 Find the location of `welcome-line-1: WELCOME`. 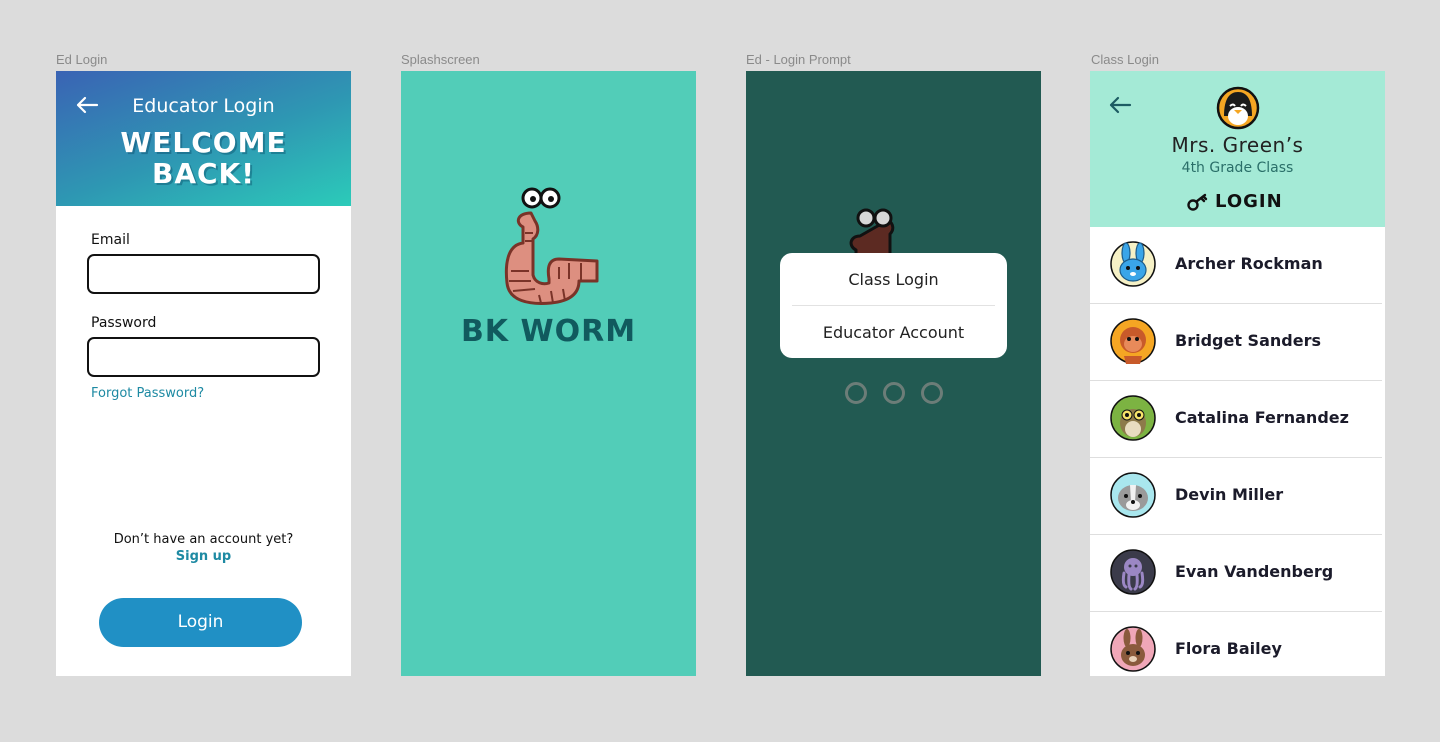

welcome-line-1: WELCOME is located at coordinates (203, 142).